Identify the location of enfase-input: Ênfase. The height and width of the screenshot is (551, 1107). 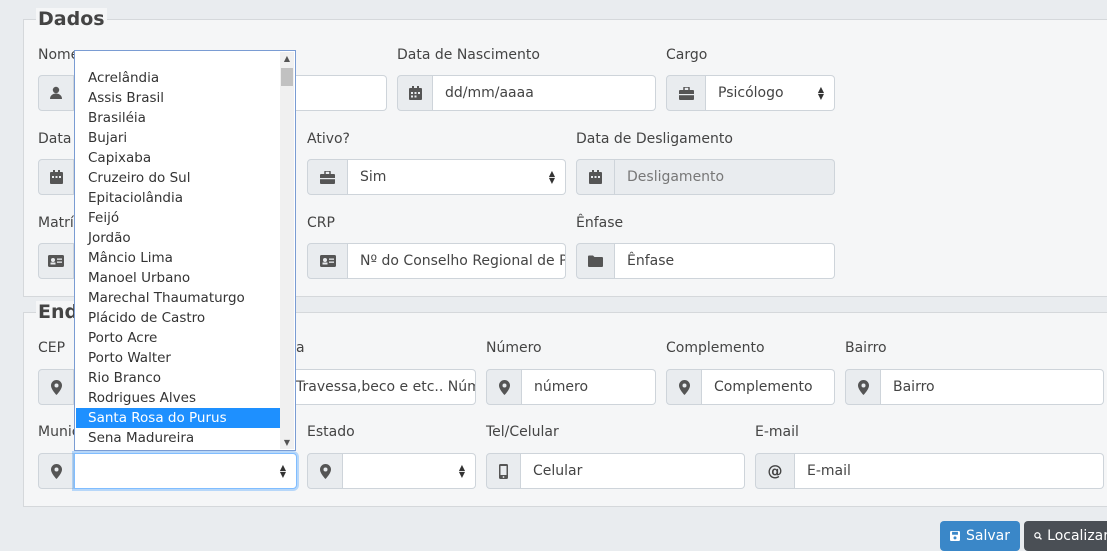
(725, 261).